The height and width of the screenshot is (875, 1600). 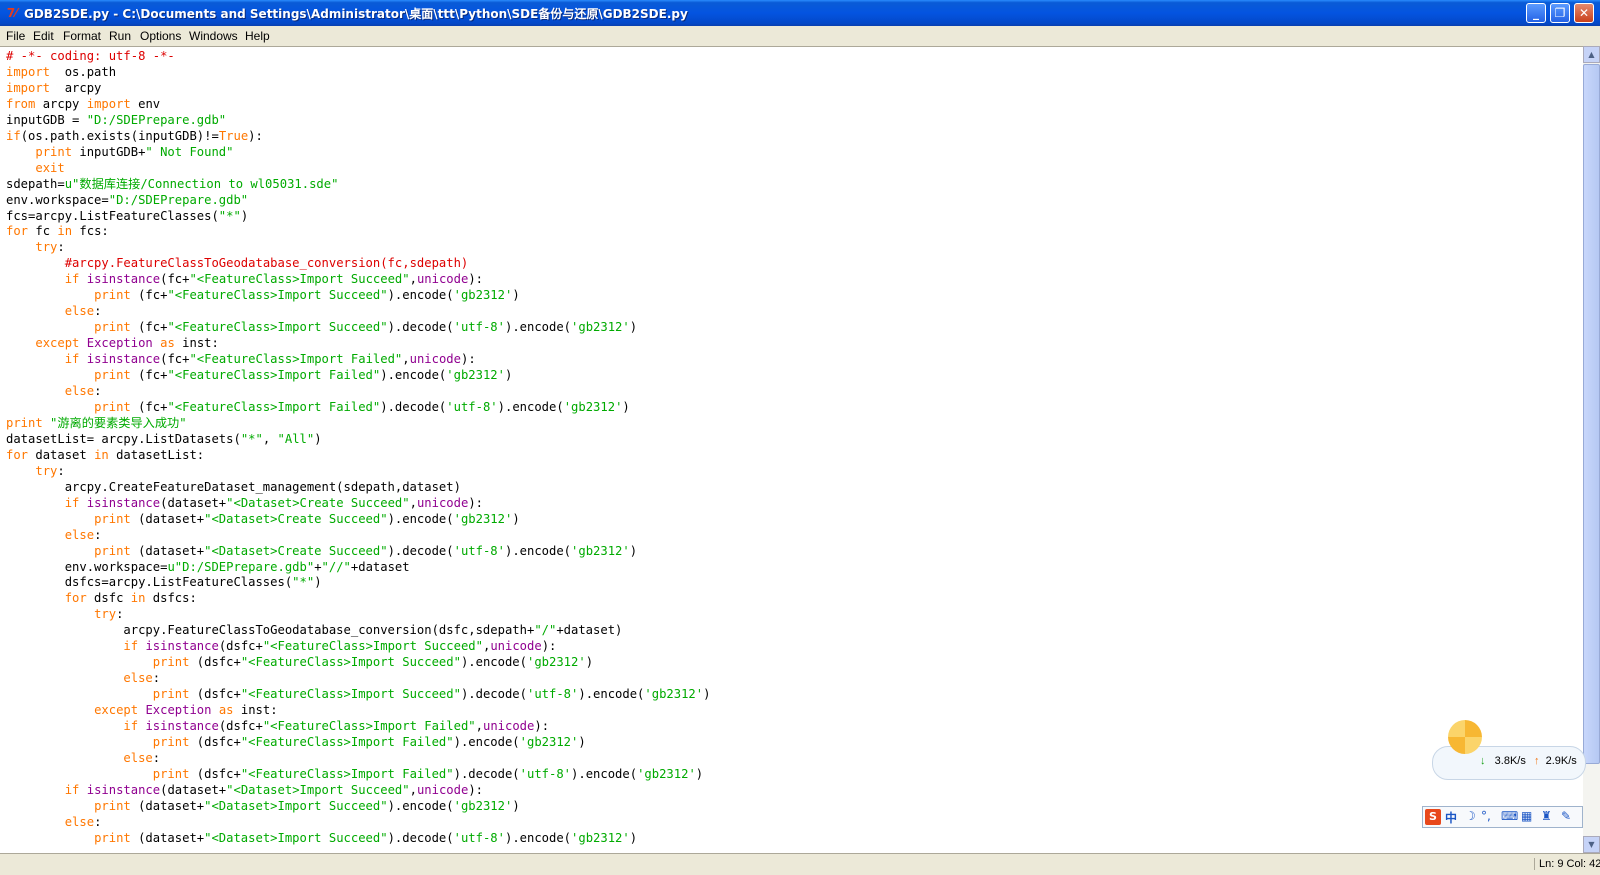 I want to click on arrow-up-icon: ▲, so click(x=1591, y=54).